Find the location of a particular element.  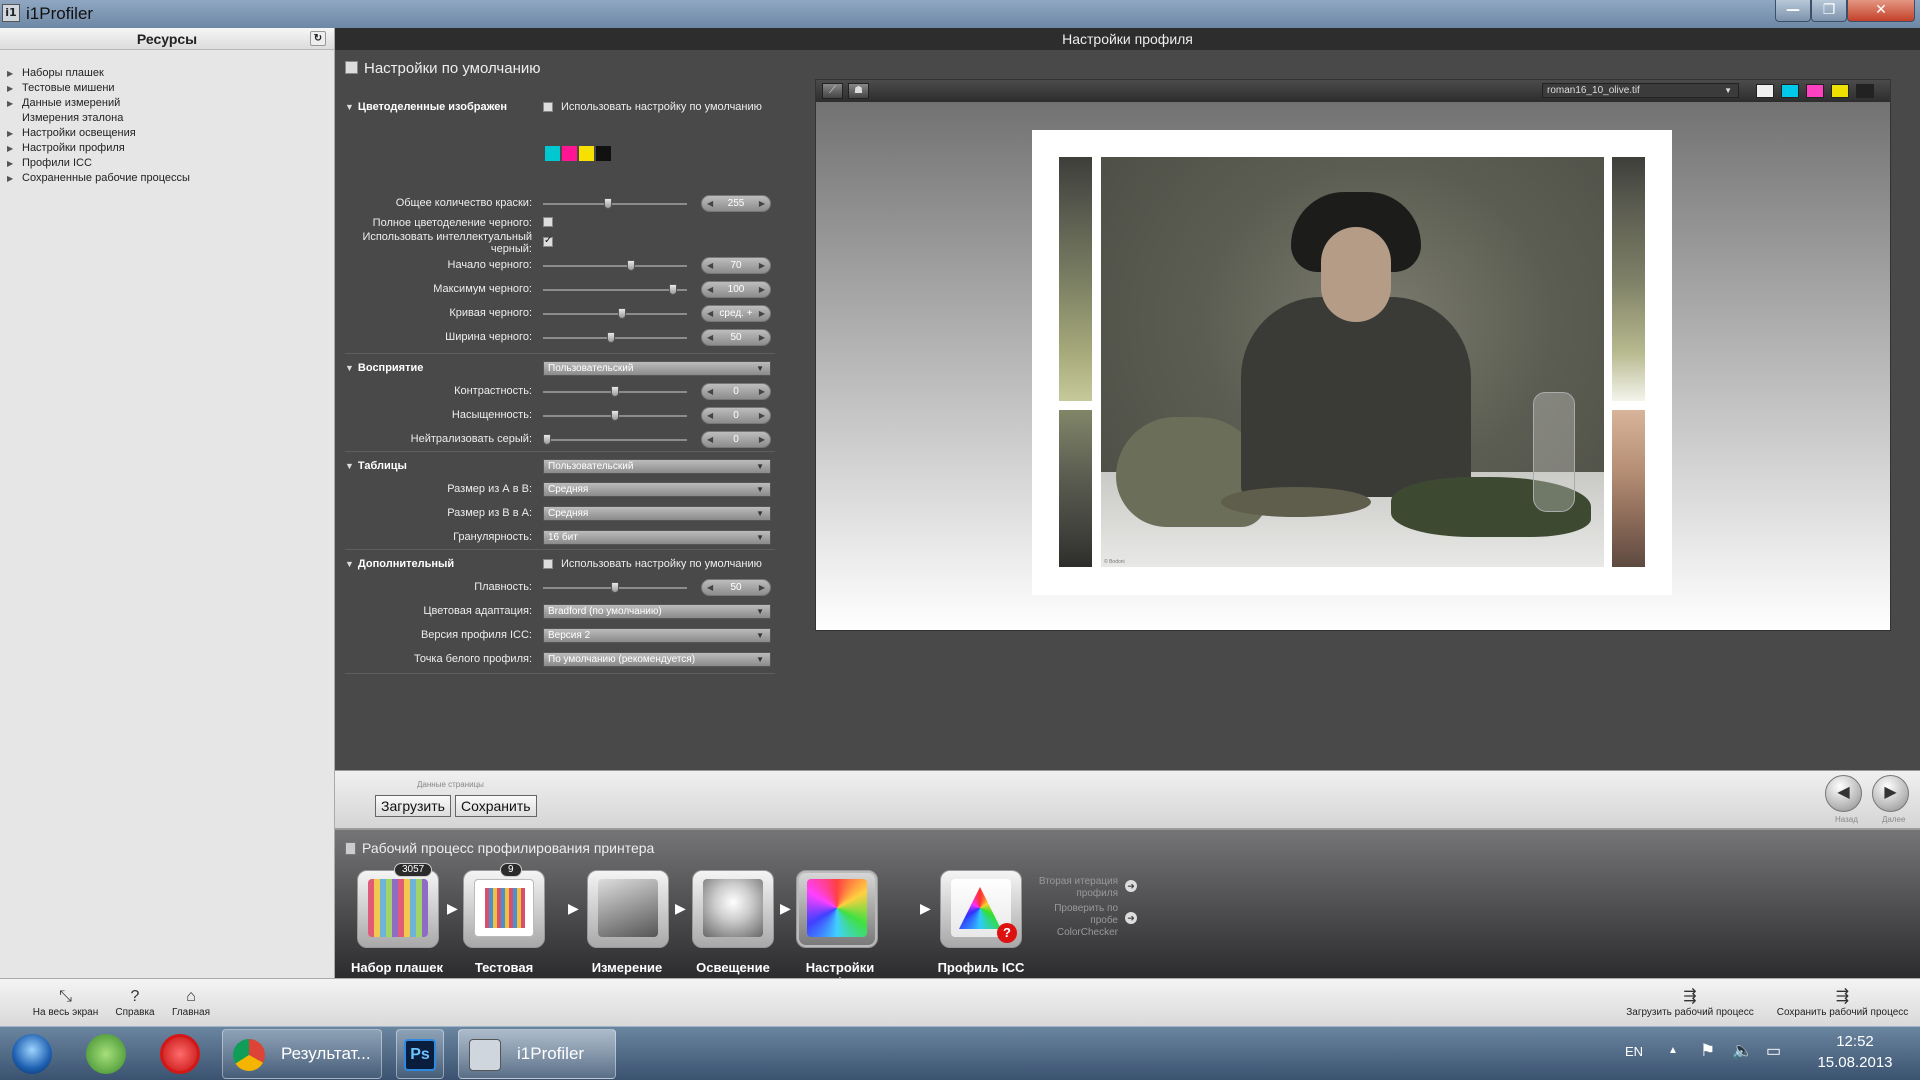

help-button: ? Справка is located at coordinates (135, 1002).